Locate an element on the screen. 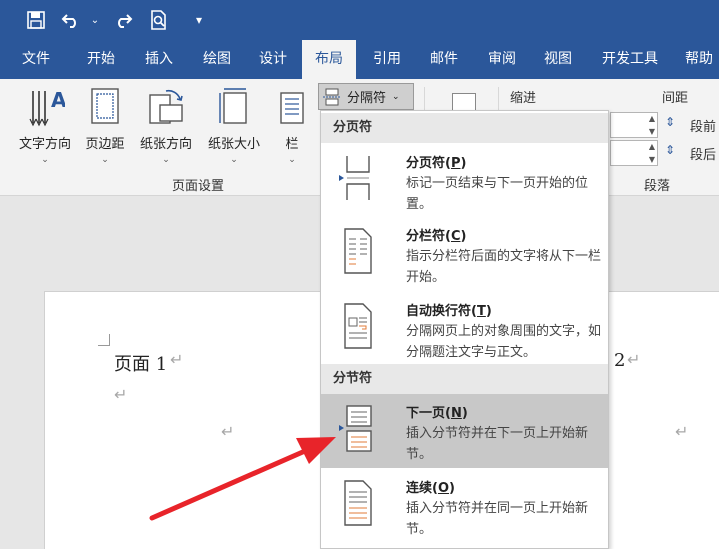 Image resolution: width=719 pixels, height=549 pixels. tab-file: 文件 is located at coordinates (36, 59).